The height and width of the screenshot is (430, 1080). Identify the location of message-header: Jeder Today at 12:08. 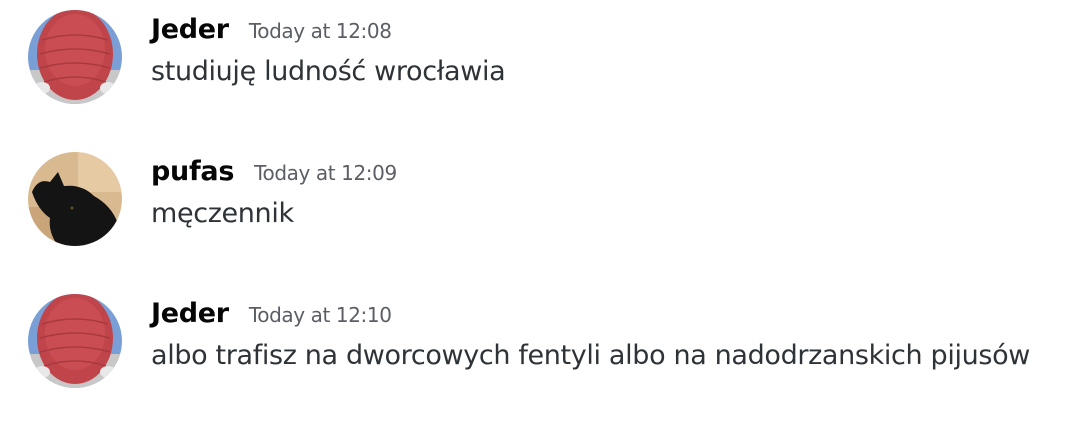
(271, 32).